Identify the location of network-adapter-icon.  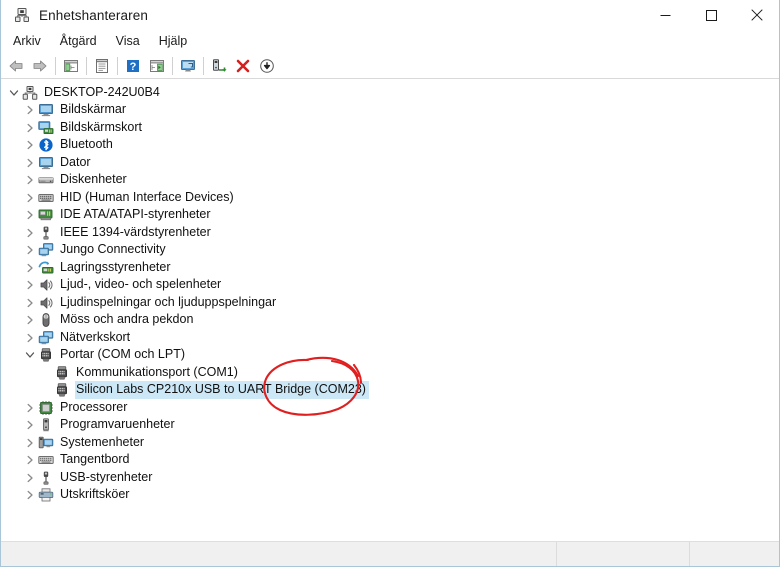
(46, 338).